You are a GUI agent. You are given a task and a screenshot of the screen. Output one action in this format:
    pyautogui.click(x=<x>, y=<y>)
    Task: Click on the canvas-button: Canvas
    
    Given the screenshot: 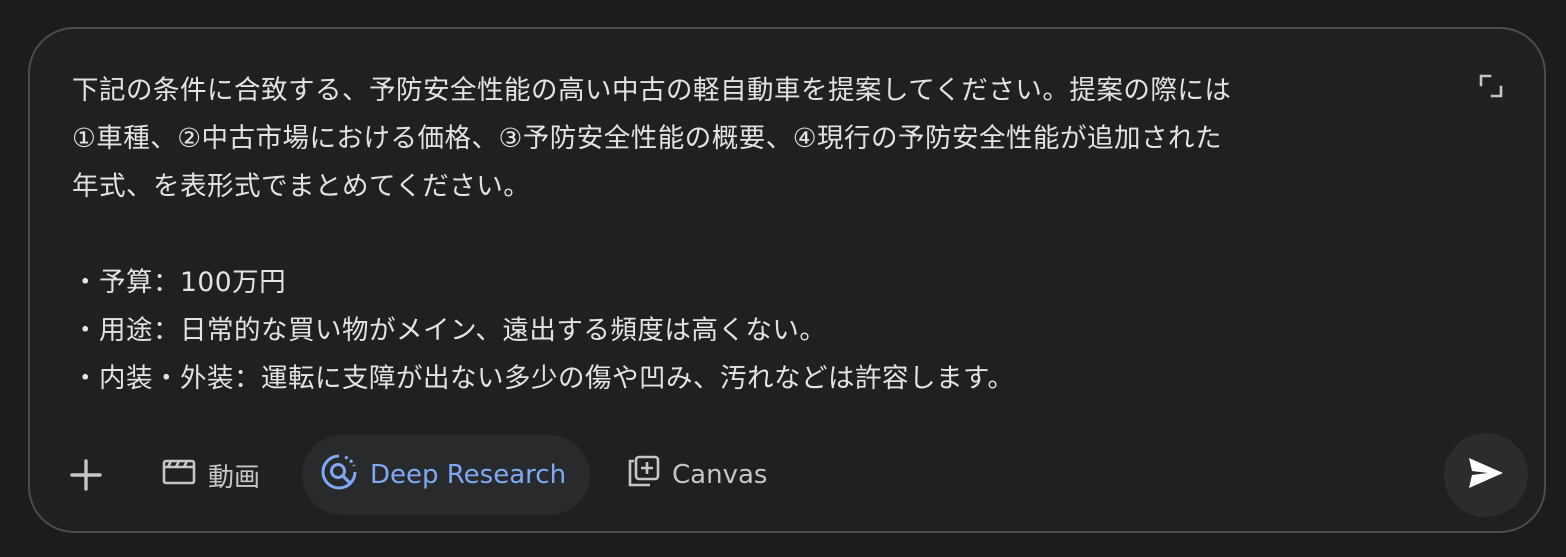 What is the action you would take?
    pyautogui.click(x=696, y=475)
    